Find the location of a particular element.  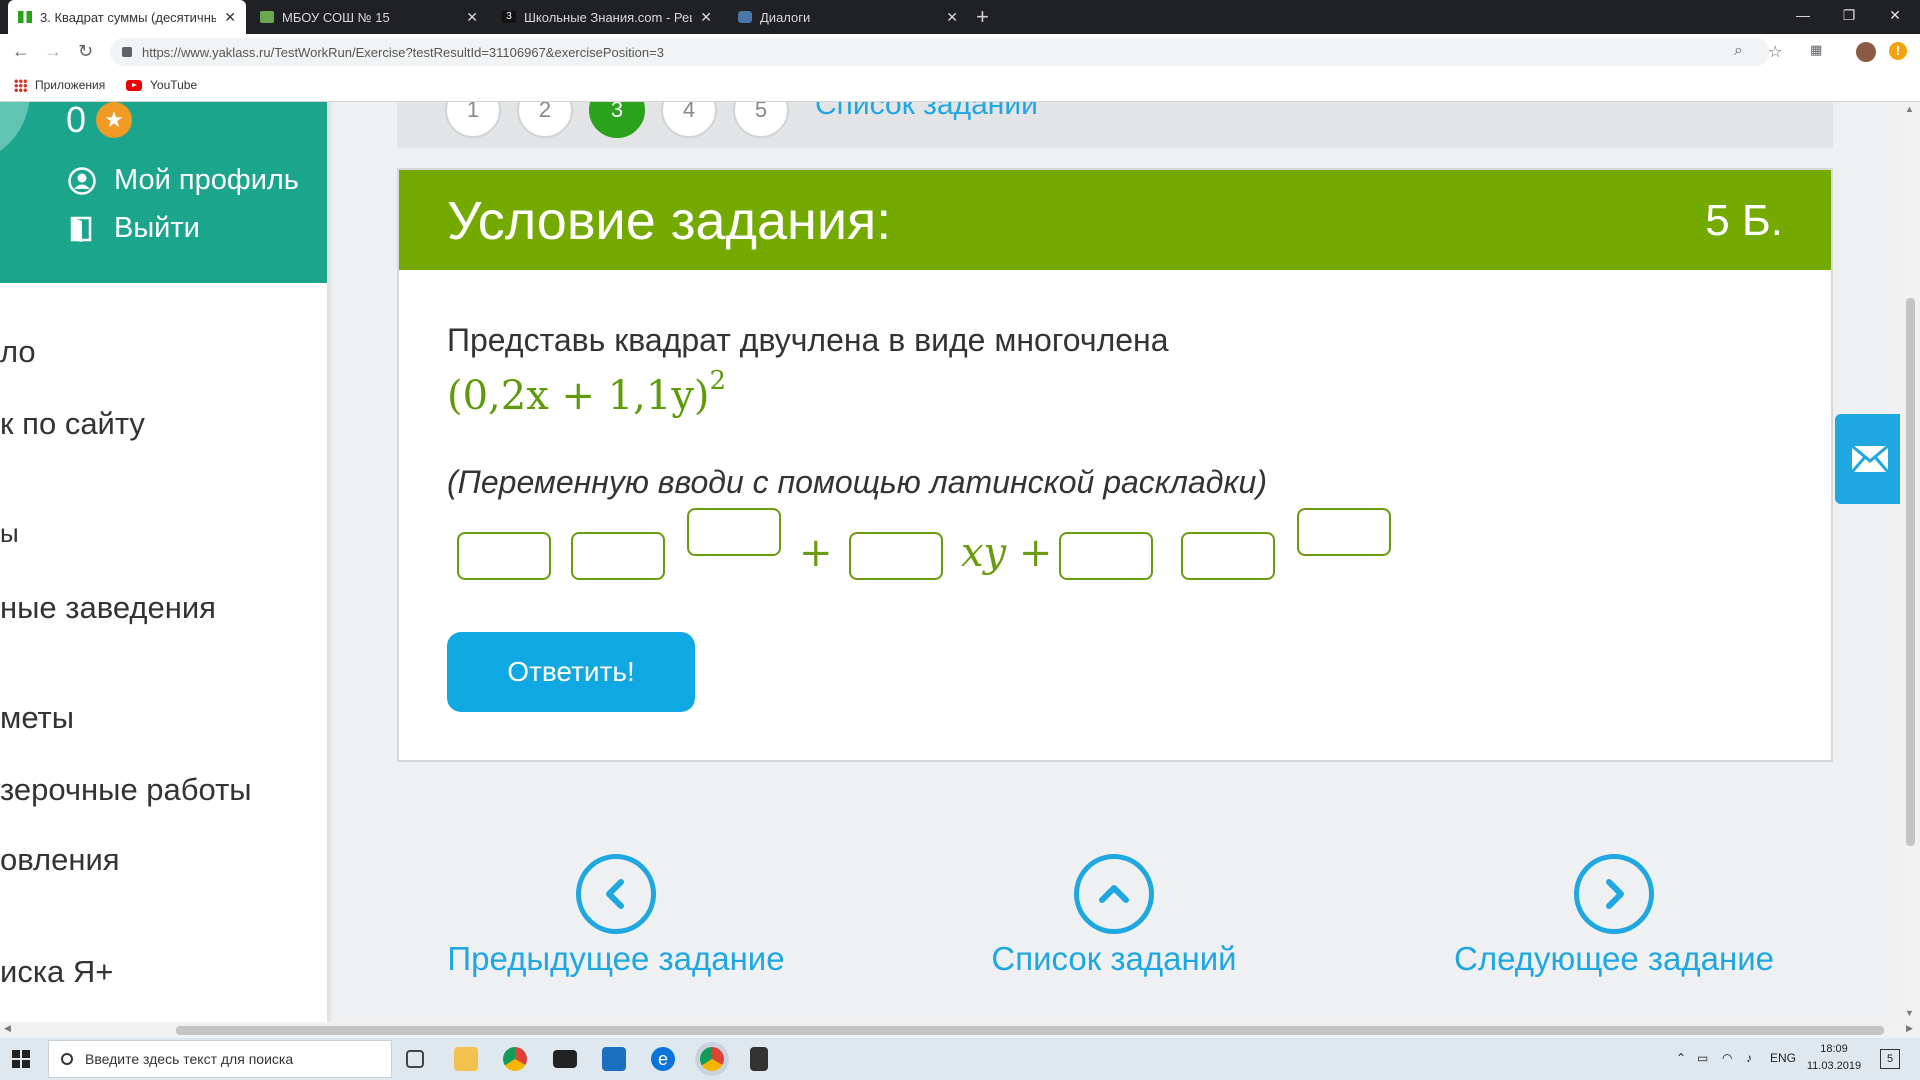

app-window-icon is located at coordinates (614, 1059).